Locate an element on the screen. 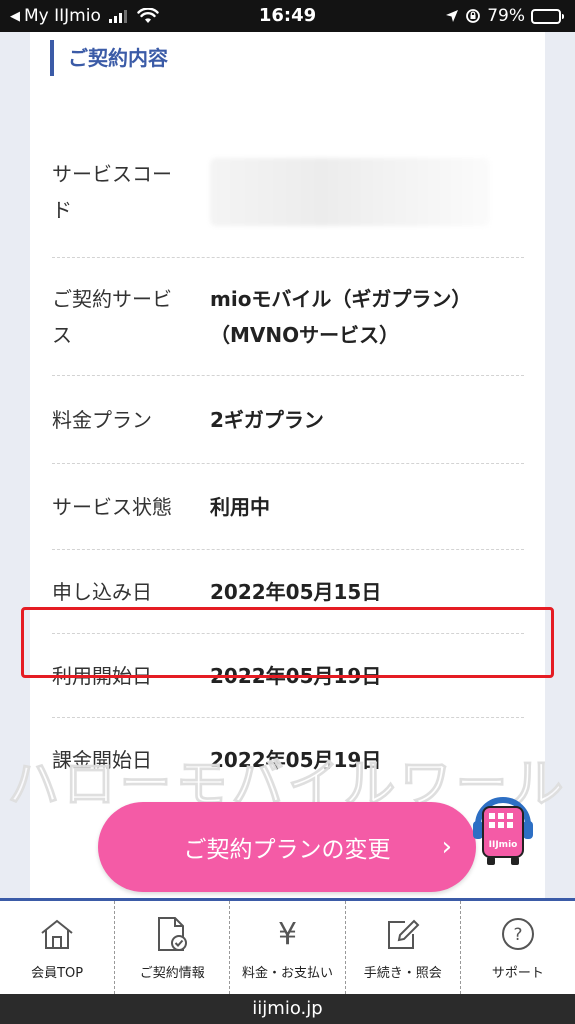 The image size is (575, 1024). nav-label: 会員TOP is located at coordinates (57, 973).